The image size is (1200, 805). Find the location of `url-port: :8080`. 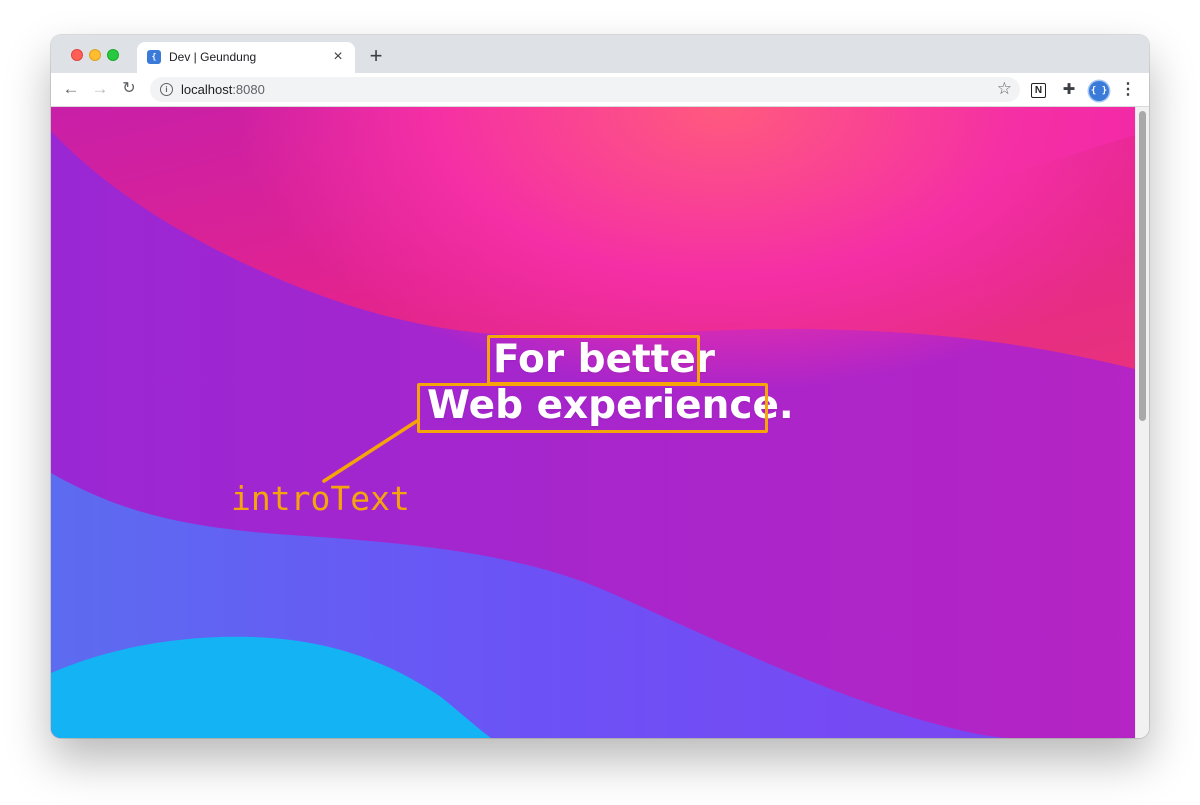

url-port: :8080 is located at coordinates (248, 89).